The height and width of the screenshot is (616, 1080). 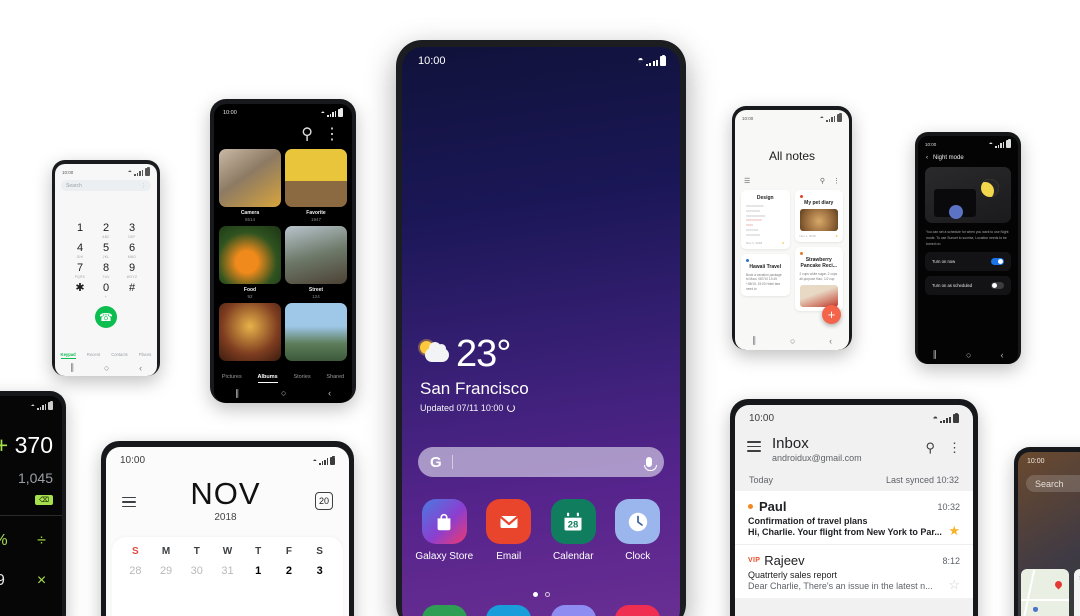 I want to click on dial-key-0: 0 +, so click(x=106, y=291).